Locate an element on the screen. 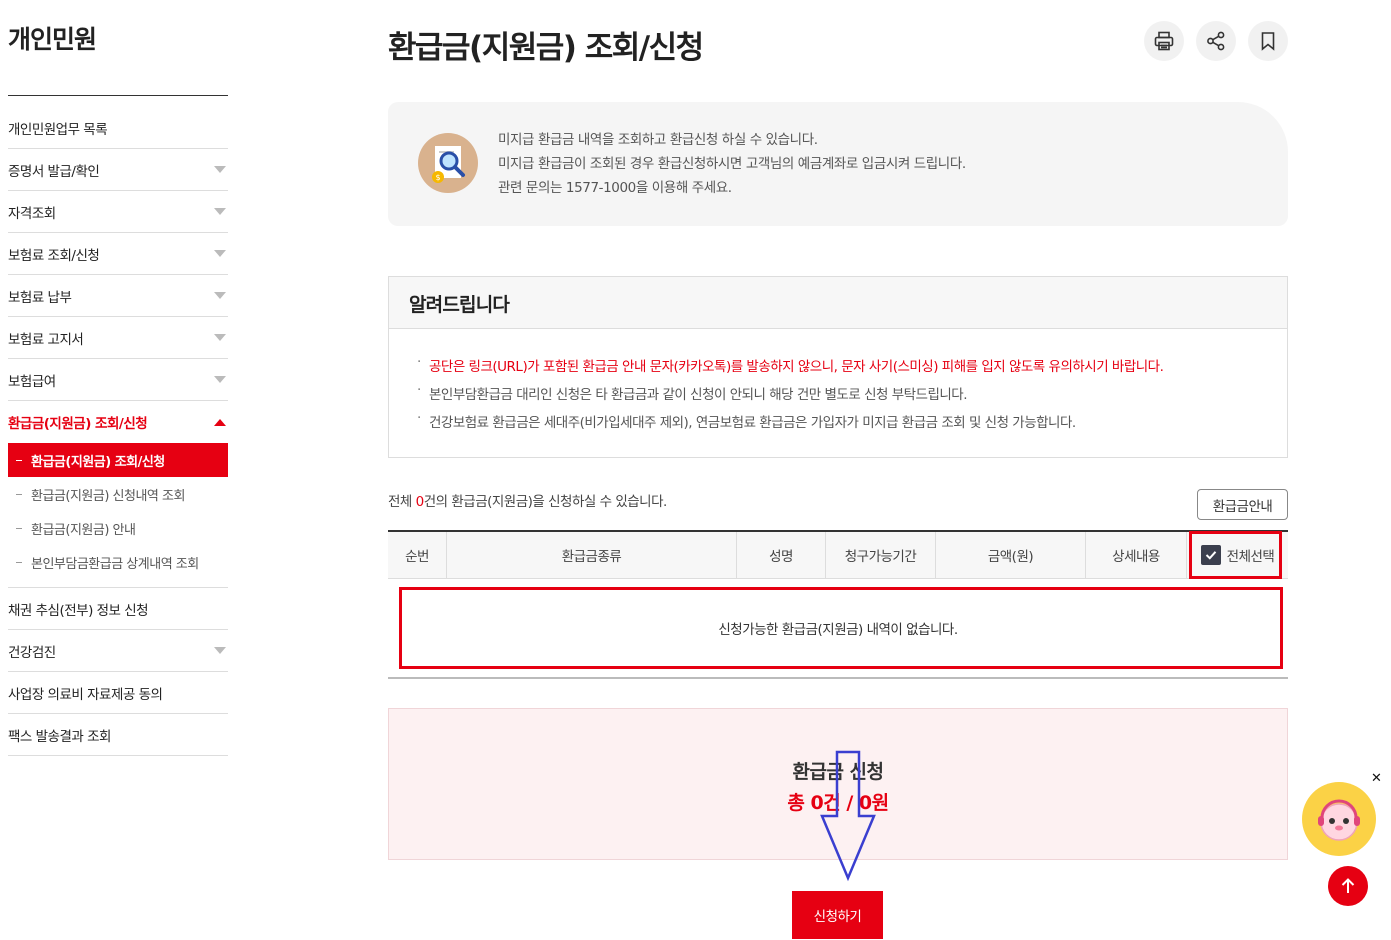  sidebar-item-label: 환급금(지원금) 조회/신청 is located at coordinates (78, 424).